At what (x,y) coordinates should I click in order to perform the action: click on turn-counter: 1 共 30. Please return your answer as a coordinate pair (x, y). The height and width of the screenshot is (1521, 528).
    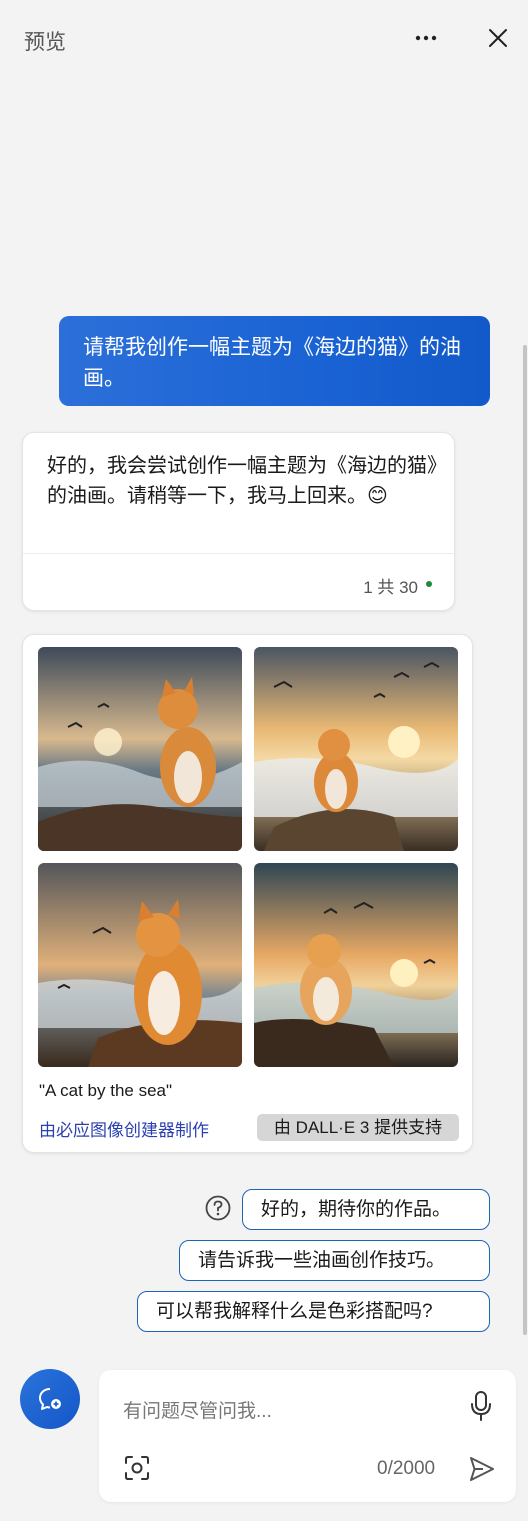
    Looking at the image, I should click on (390, 587).